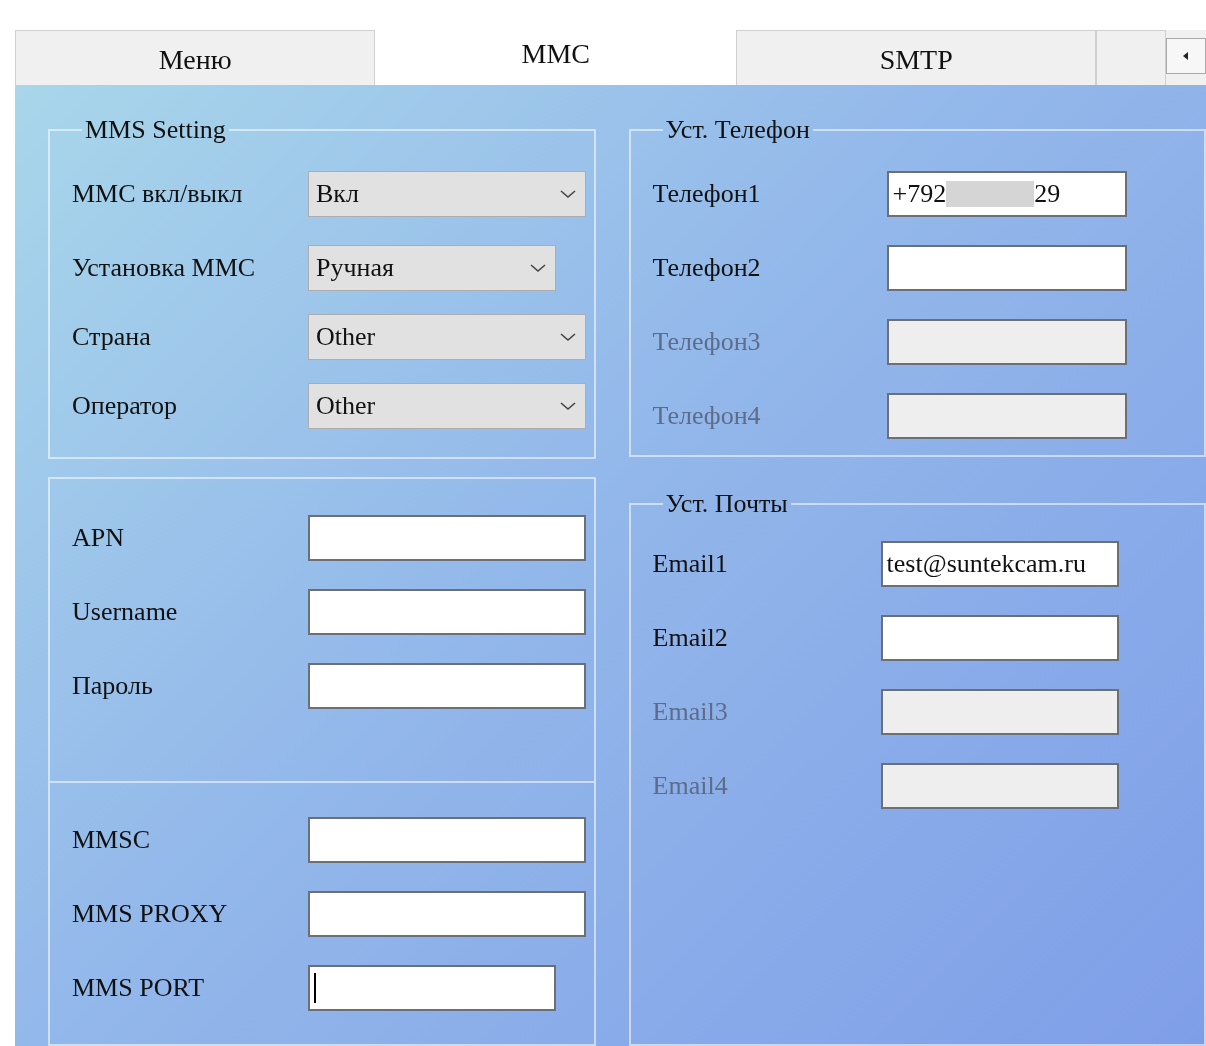 The height and width of the screenshot is (1046, 1206). Describe the element at coordinates (555, 57) in the screenshot. I see `tab: ММС` at that location.